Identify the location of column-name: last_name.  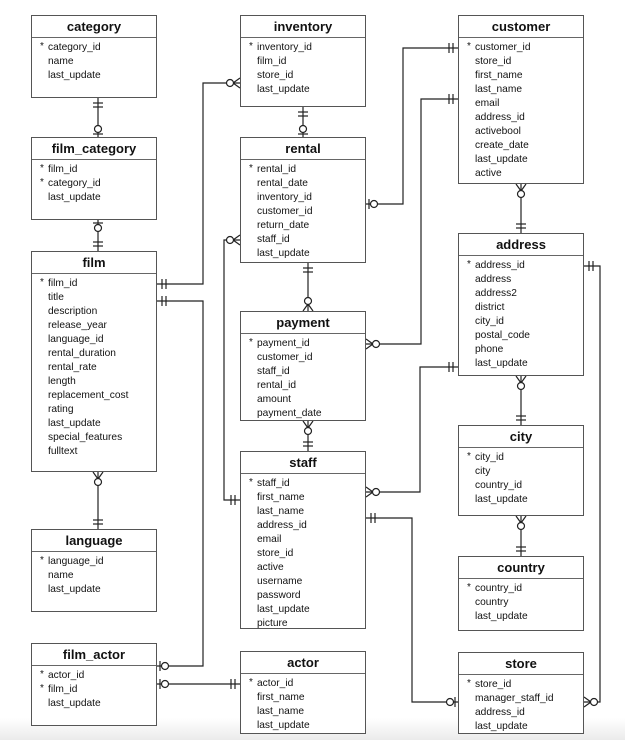
(499, 89).